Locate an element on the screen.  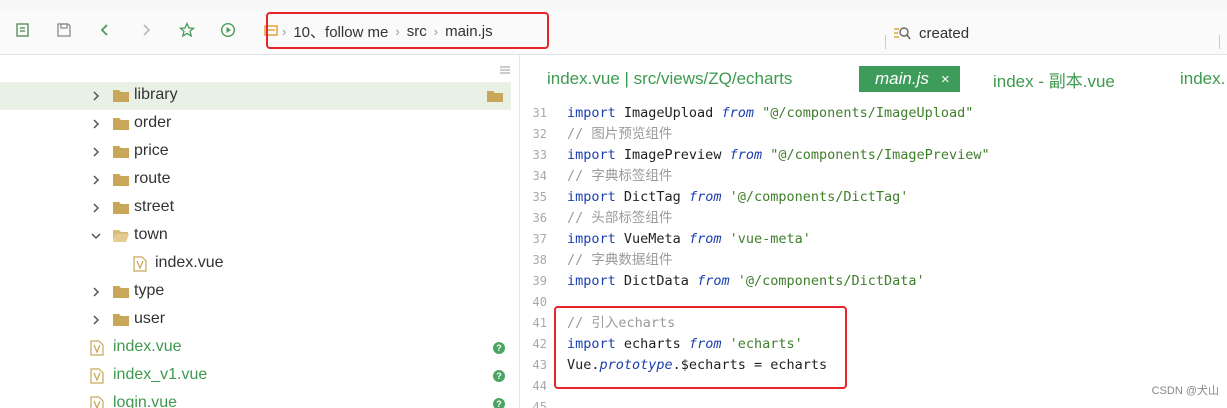
menu-bar is located at coordinates (613, 4).